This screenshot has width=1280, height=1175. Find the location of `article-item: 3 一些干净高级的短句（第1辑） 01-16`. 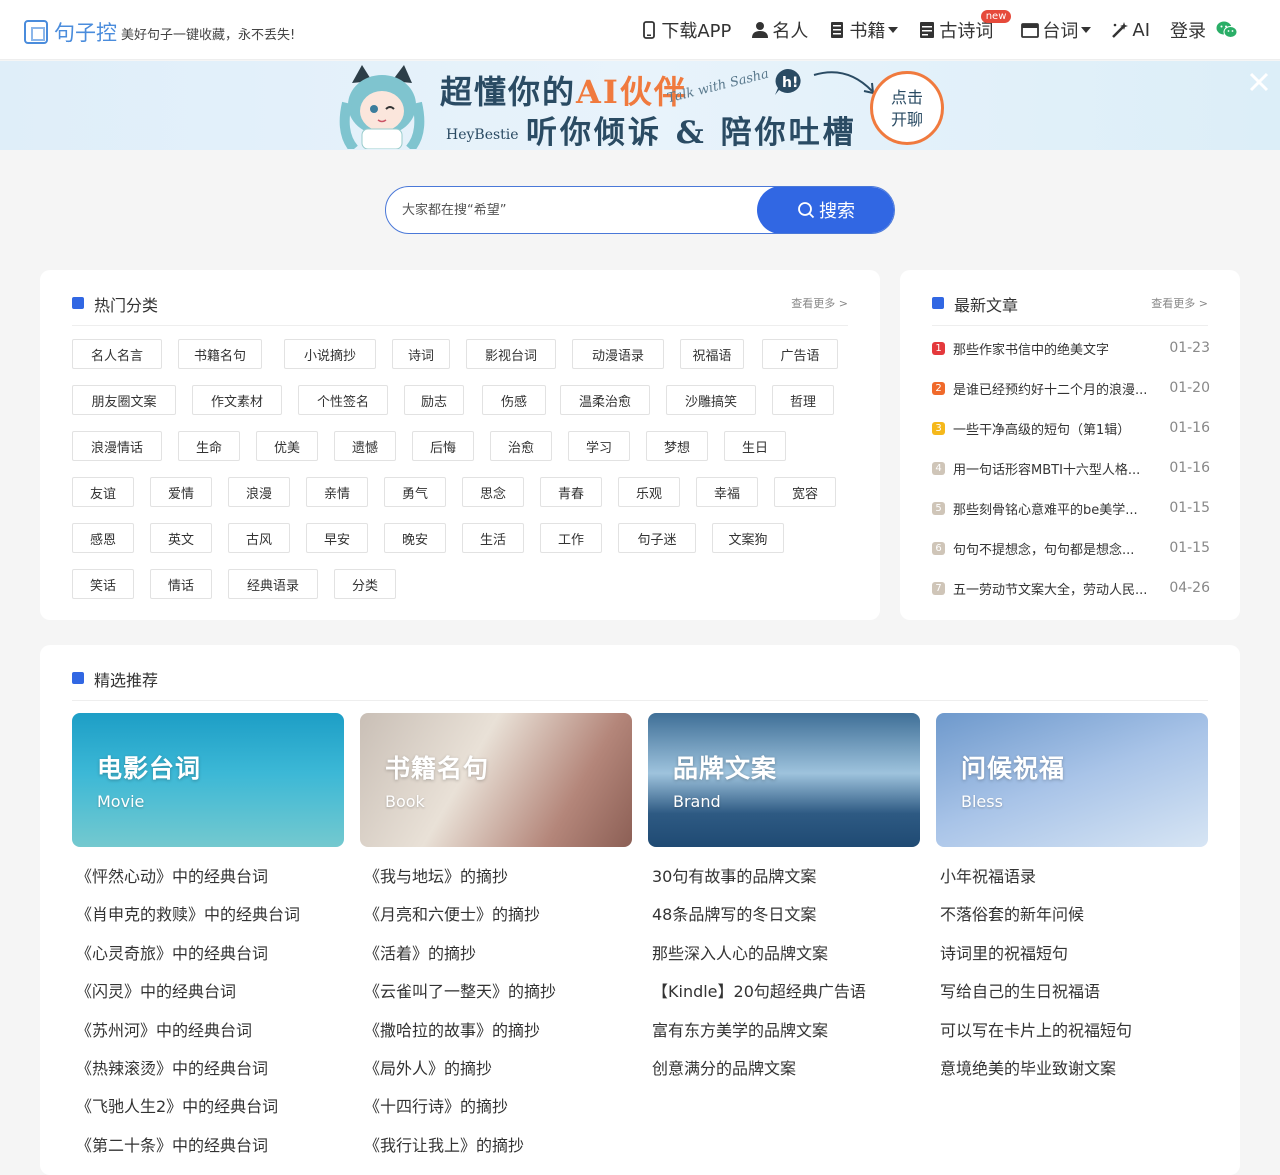

article-item: 3 一些干净高级的短句（第1辑） 01-16 is located at coordinates (1071, 428).